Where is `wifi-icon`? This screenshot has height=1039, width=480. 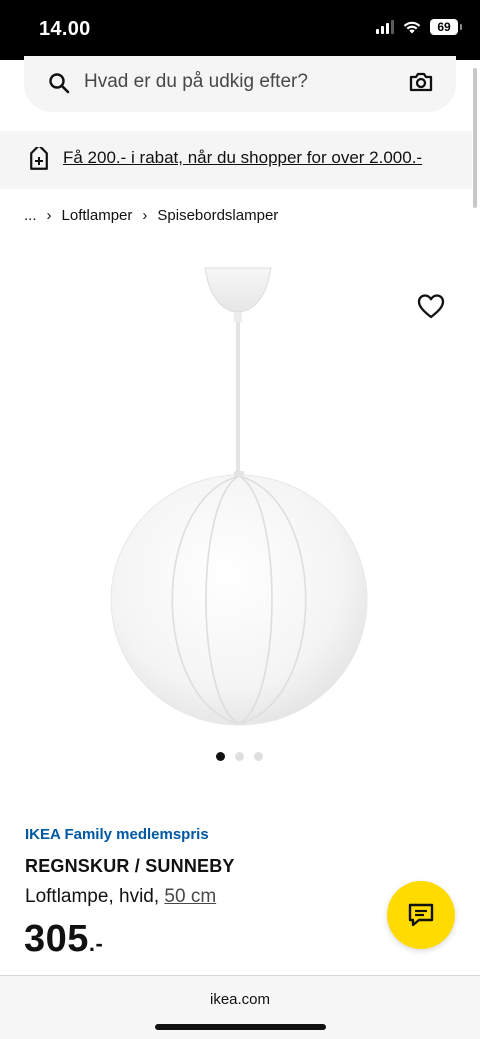 wifi-icon is located at coordinates (412, 27).